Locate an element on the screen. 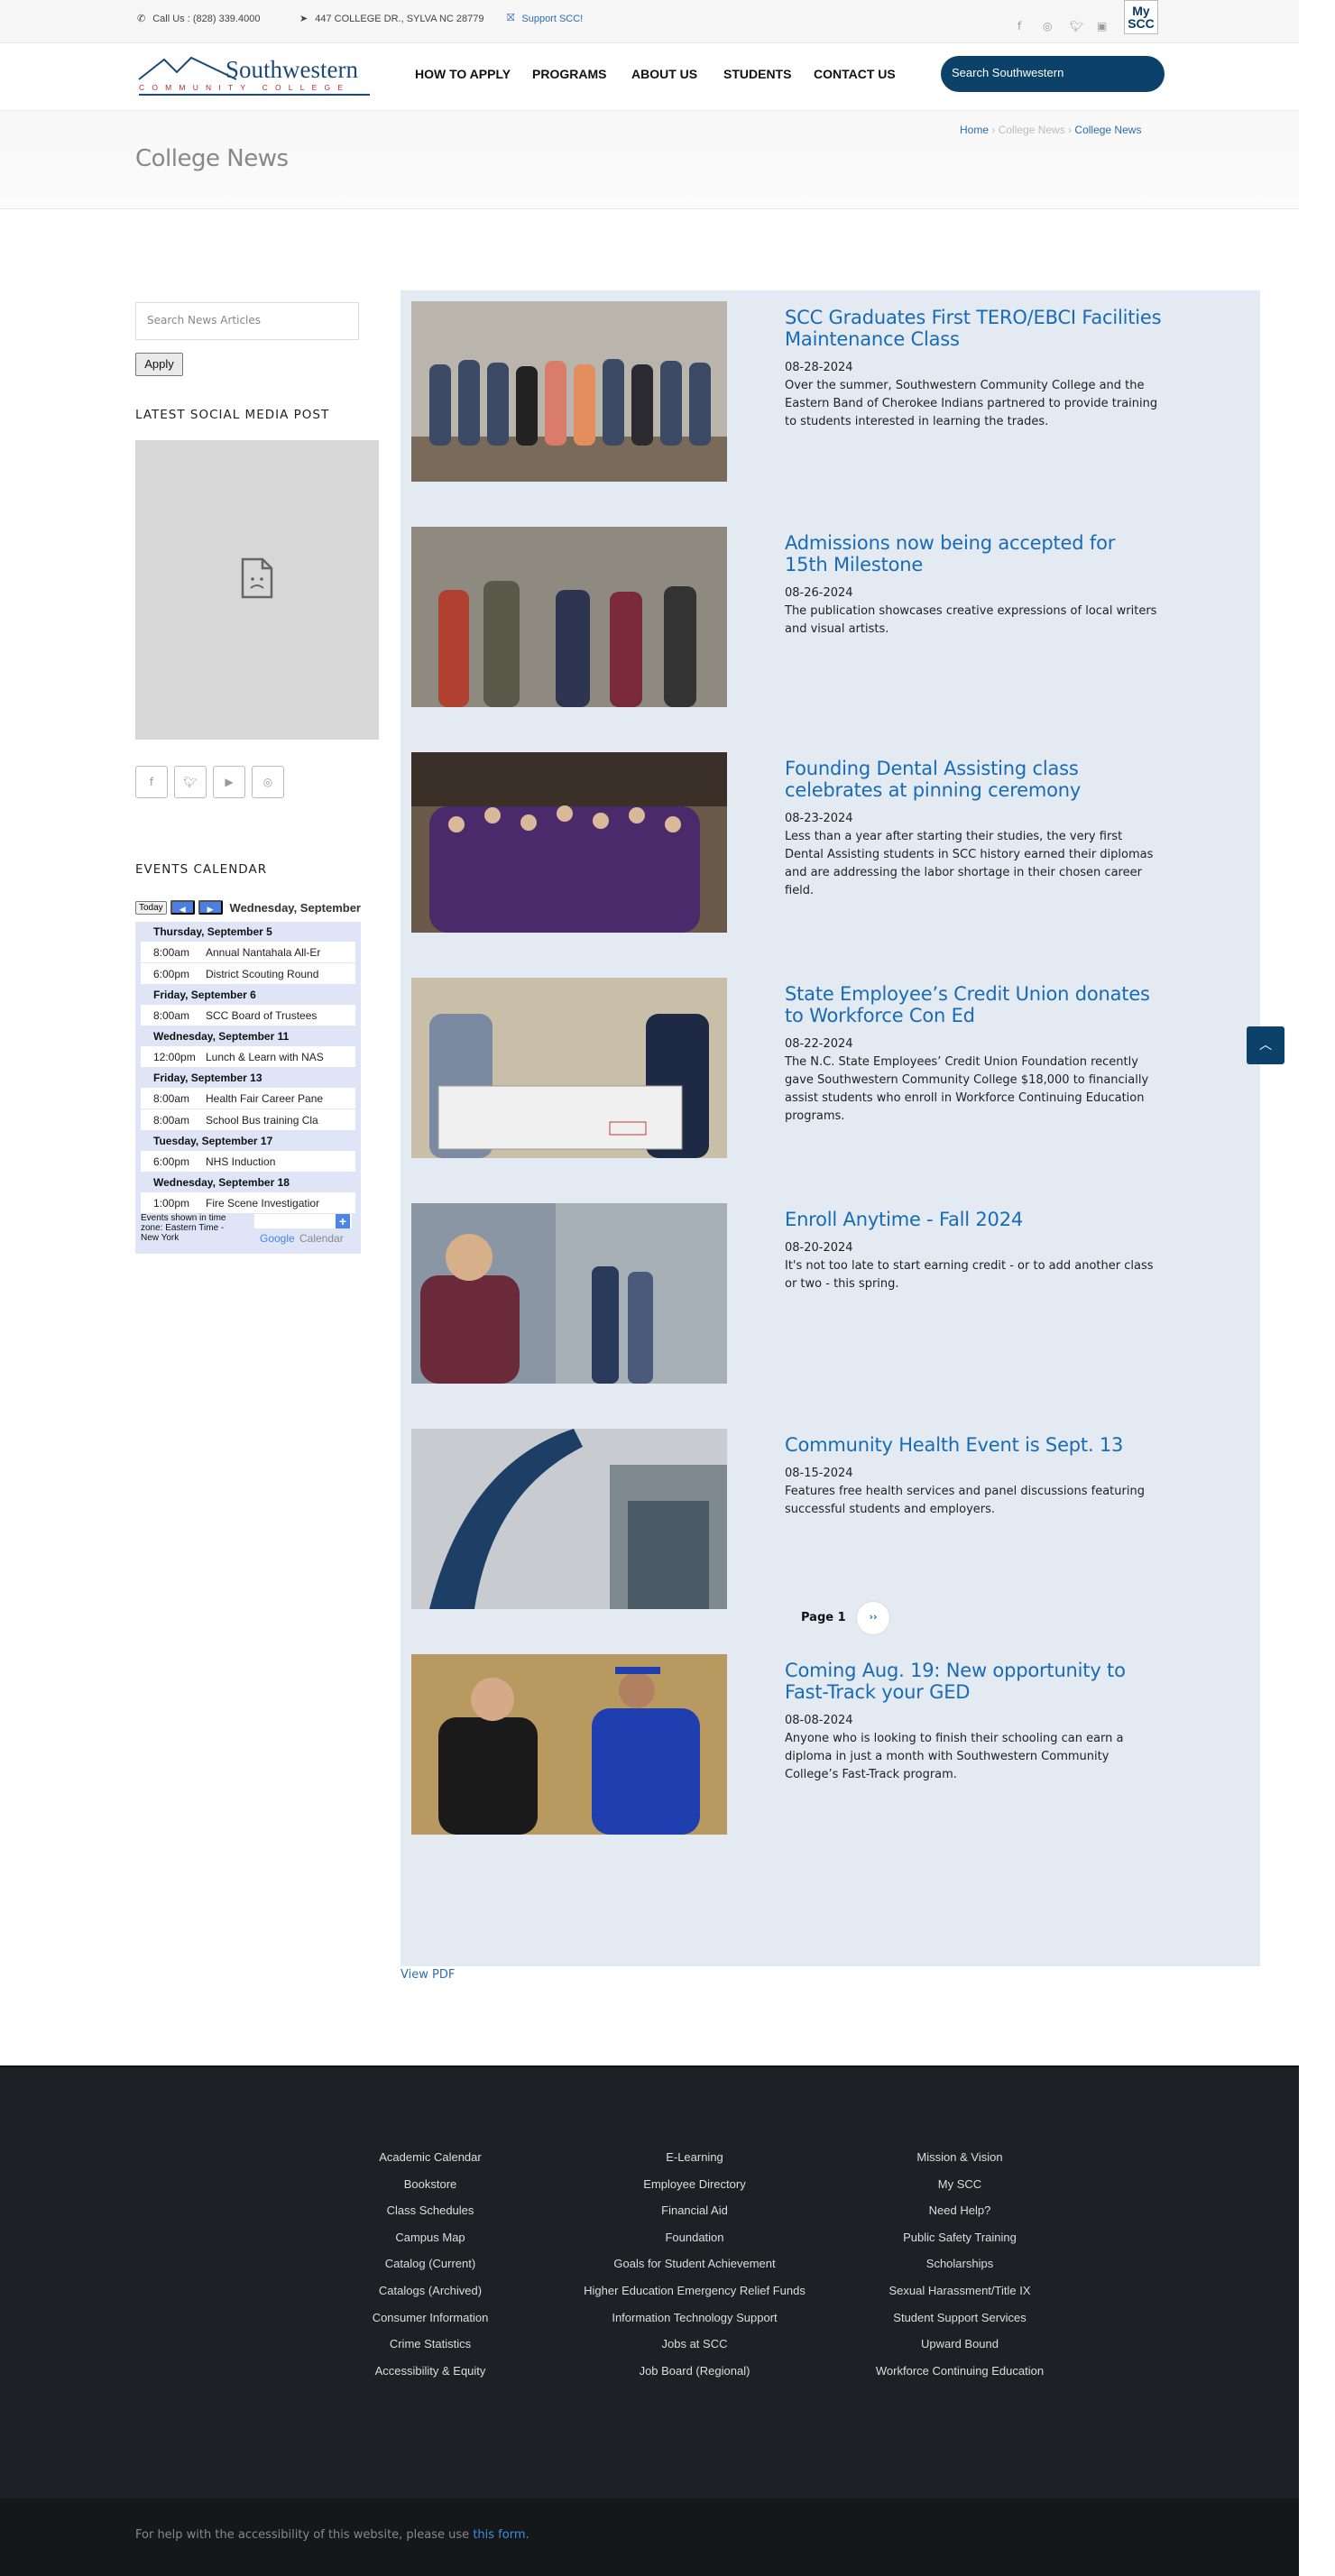 The width and height of the screenshot is (1335, 2576). nav-how-to-apply: HOW TO APPLY is located at coordinates (463, 74).